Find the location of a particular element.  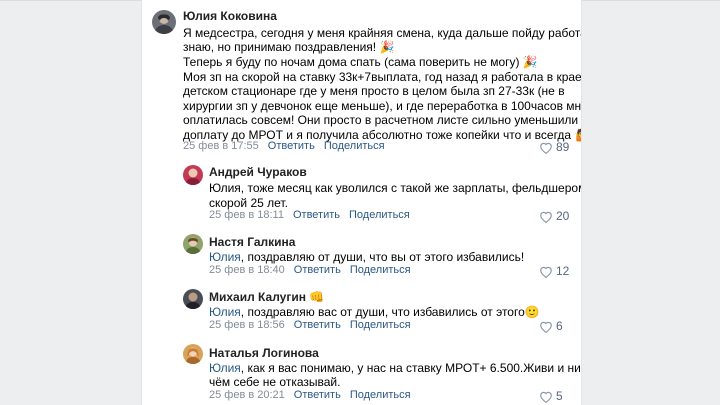

comment-meta: 25 фев в 18:56 Ответить Поделиться is located at coordinates (310, 325).